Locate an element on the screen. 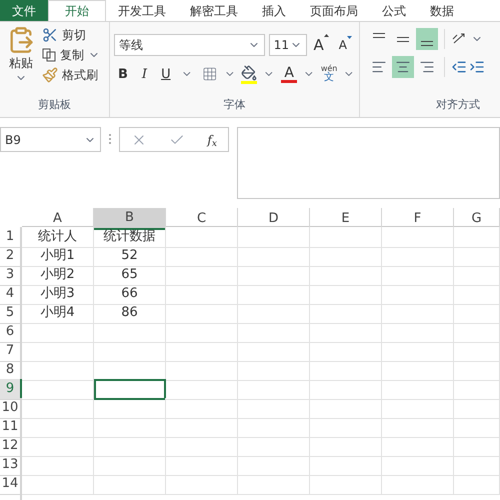  right-align-icon is located at coordinates (427, 67).